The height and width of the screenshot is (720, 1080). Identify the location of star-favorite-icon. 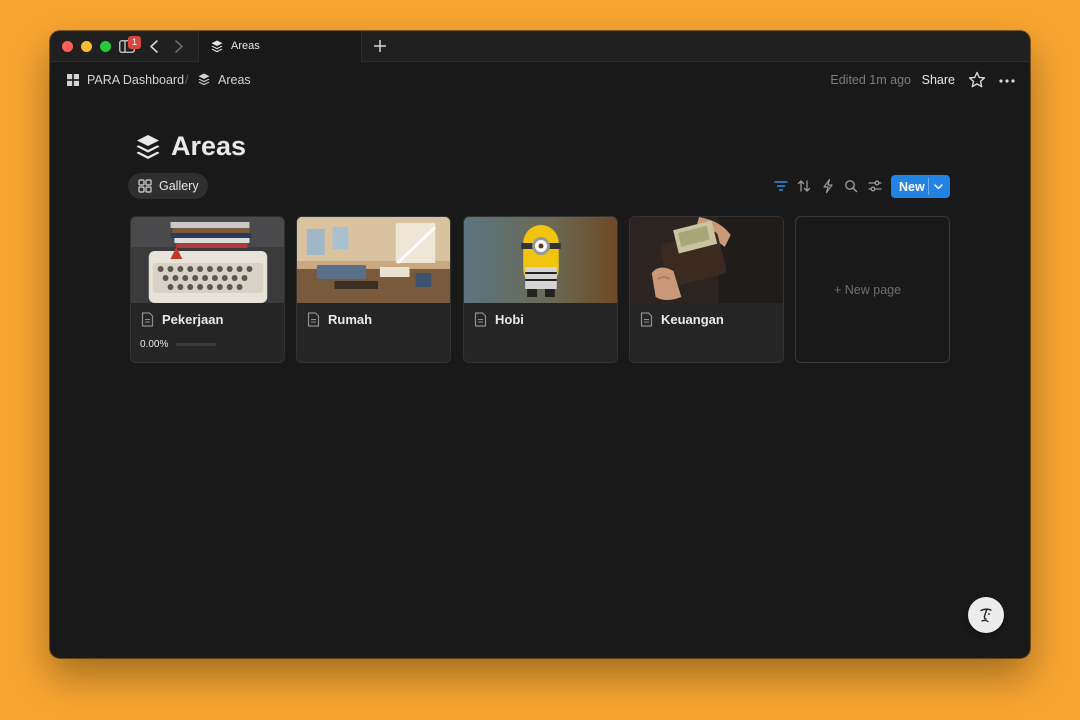
(977, 80).